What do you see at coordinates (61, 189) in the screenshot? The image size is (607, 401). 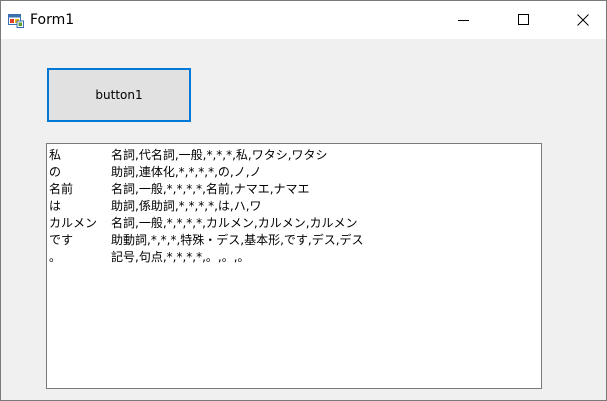 I see `surface-cell: 名前` at bounding box center [61, 189].